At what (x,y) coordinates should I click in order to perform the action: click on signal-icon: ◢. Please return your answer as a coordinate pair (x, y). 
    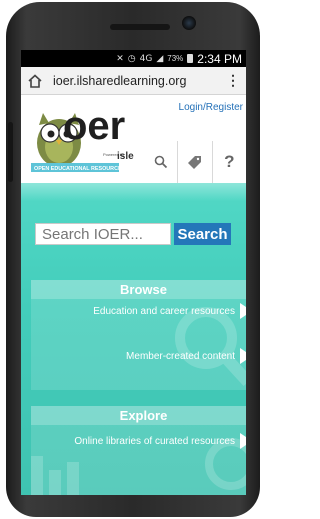
    Looking at the image, I should click on (160, 58).